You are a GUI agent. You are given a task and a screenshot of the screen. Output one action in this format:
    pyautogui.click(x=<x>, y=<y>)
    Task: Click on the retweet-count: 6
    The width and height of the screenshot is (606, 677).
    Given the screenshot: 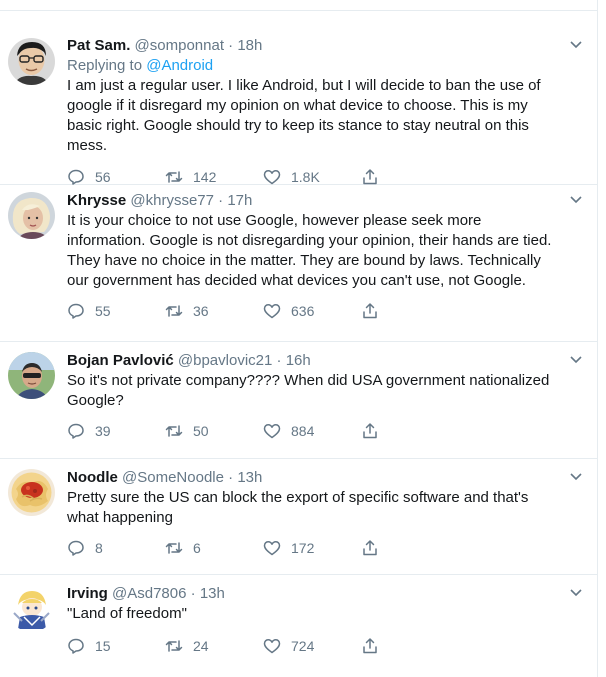 What is the action you would take?
    pyautogui.click(x=197, y=548)
    